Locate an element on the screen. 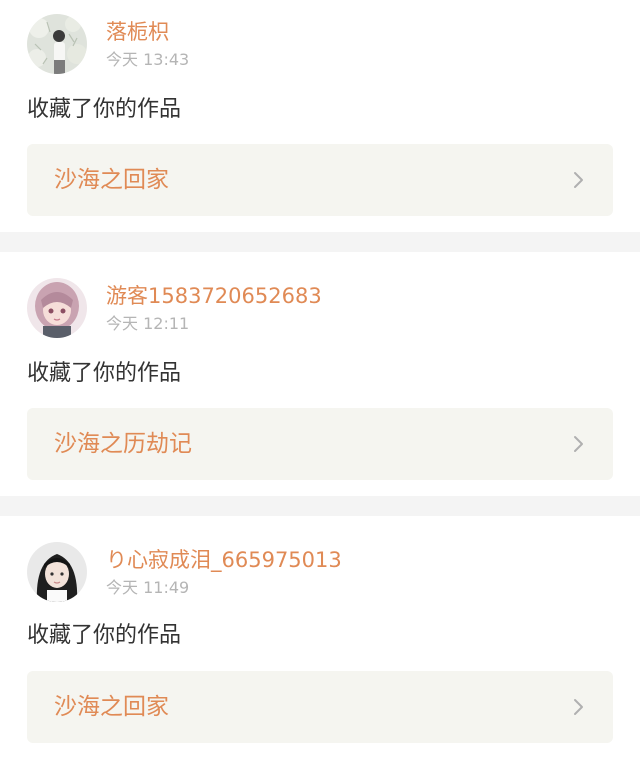 The width and height of the screenshot is (640, 759). avatar-anime-girl-icon is located at coordinates (57, 308).